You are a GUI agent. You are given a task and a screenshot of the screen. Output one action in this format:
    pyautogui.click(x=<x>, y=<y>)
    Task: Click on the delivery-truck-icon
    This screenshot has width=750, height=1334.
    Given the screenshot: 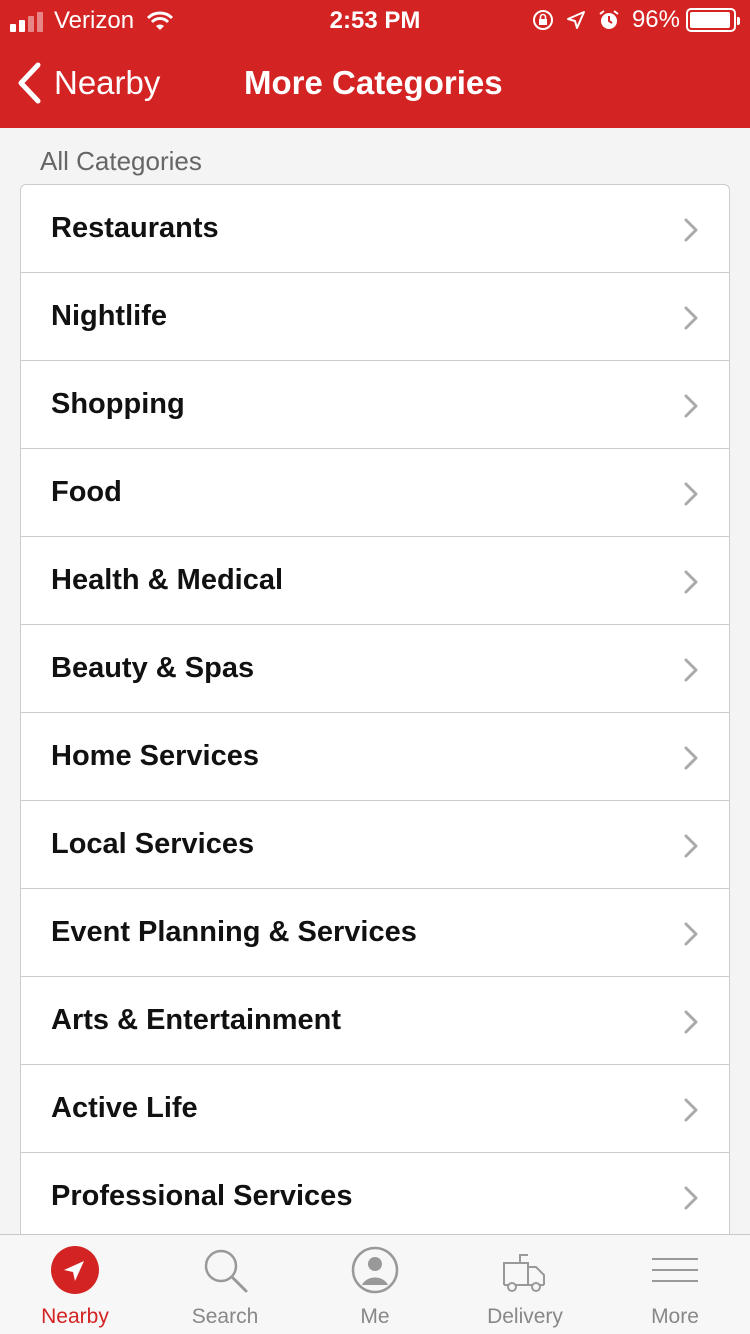 What is the action you would take?
    pyautogui.click(x=524, y=1273)
    